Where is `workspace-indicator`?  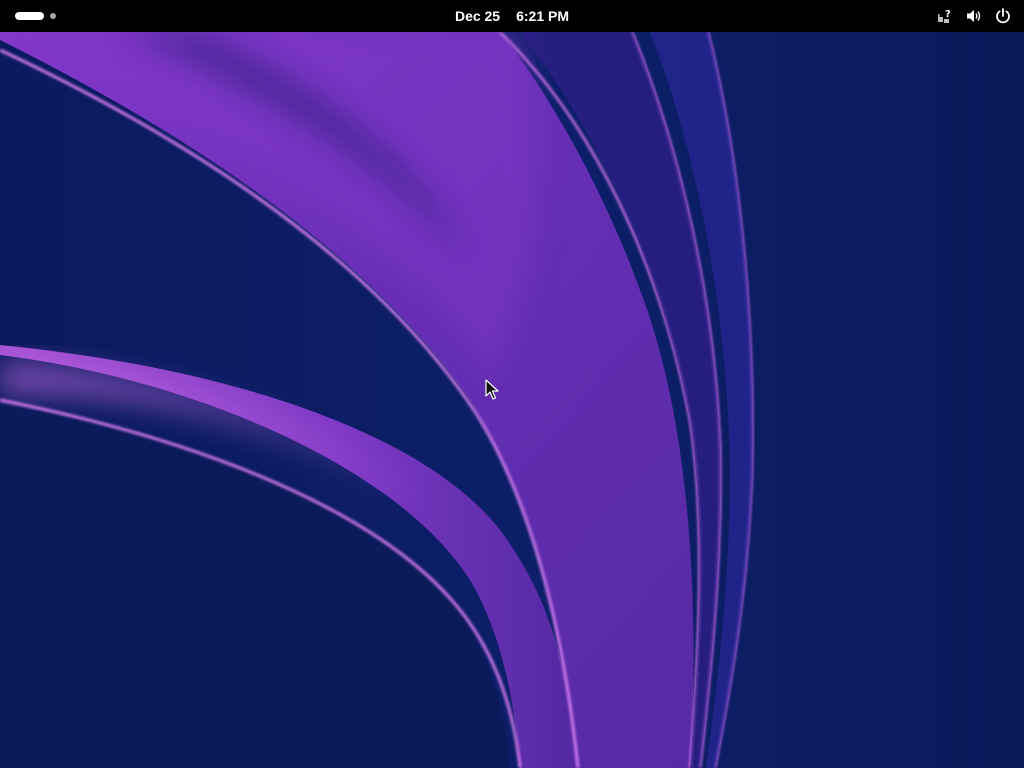
workspace-indicator is located at coordinates (53, 16).